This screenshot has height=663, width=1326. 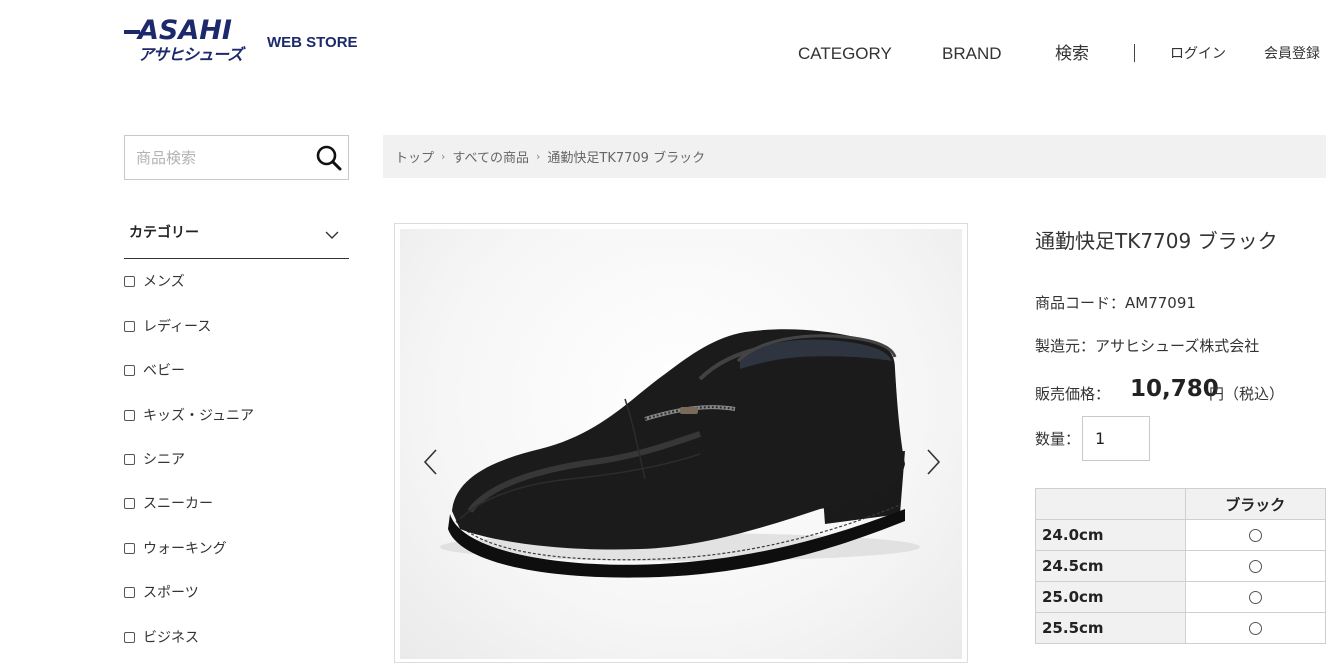 I want to click on category-item-ladies: レディース, so click(x=167, y=326).